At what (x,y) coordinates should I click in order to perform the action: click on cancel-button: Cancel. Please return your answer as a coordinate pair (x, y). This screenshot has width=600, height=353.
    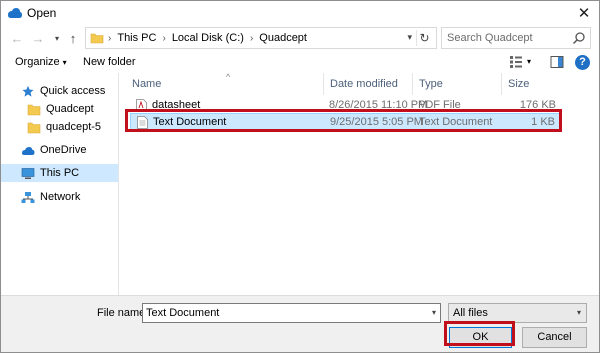
    Looking at the image, I should click on (554, 337).